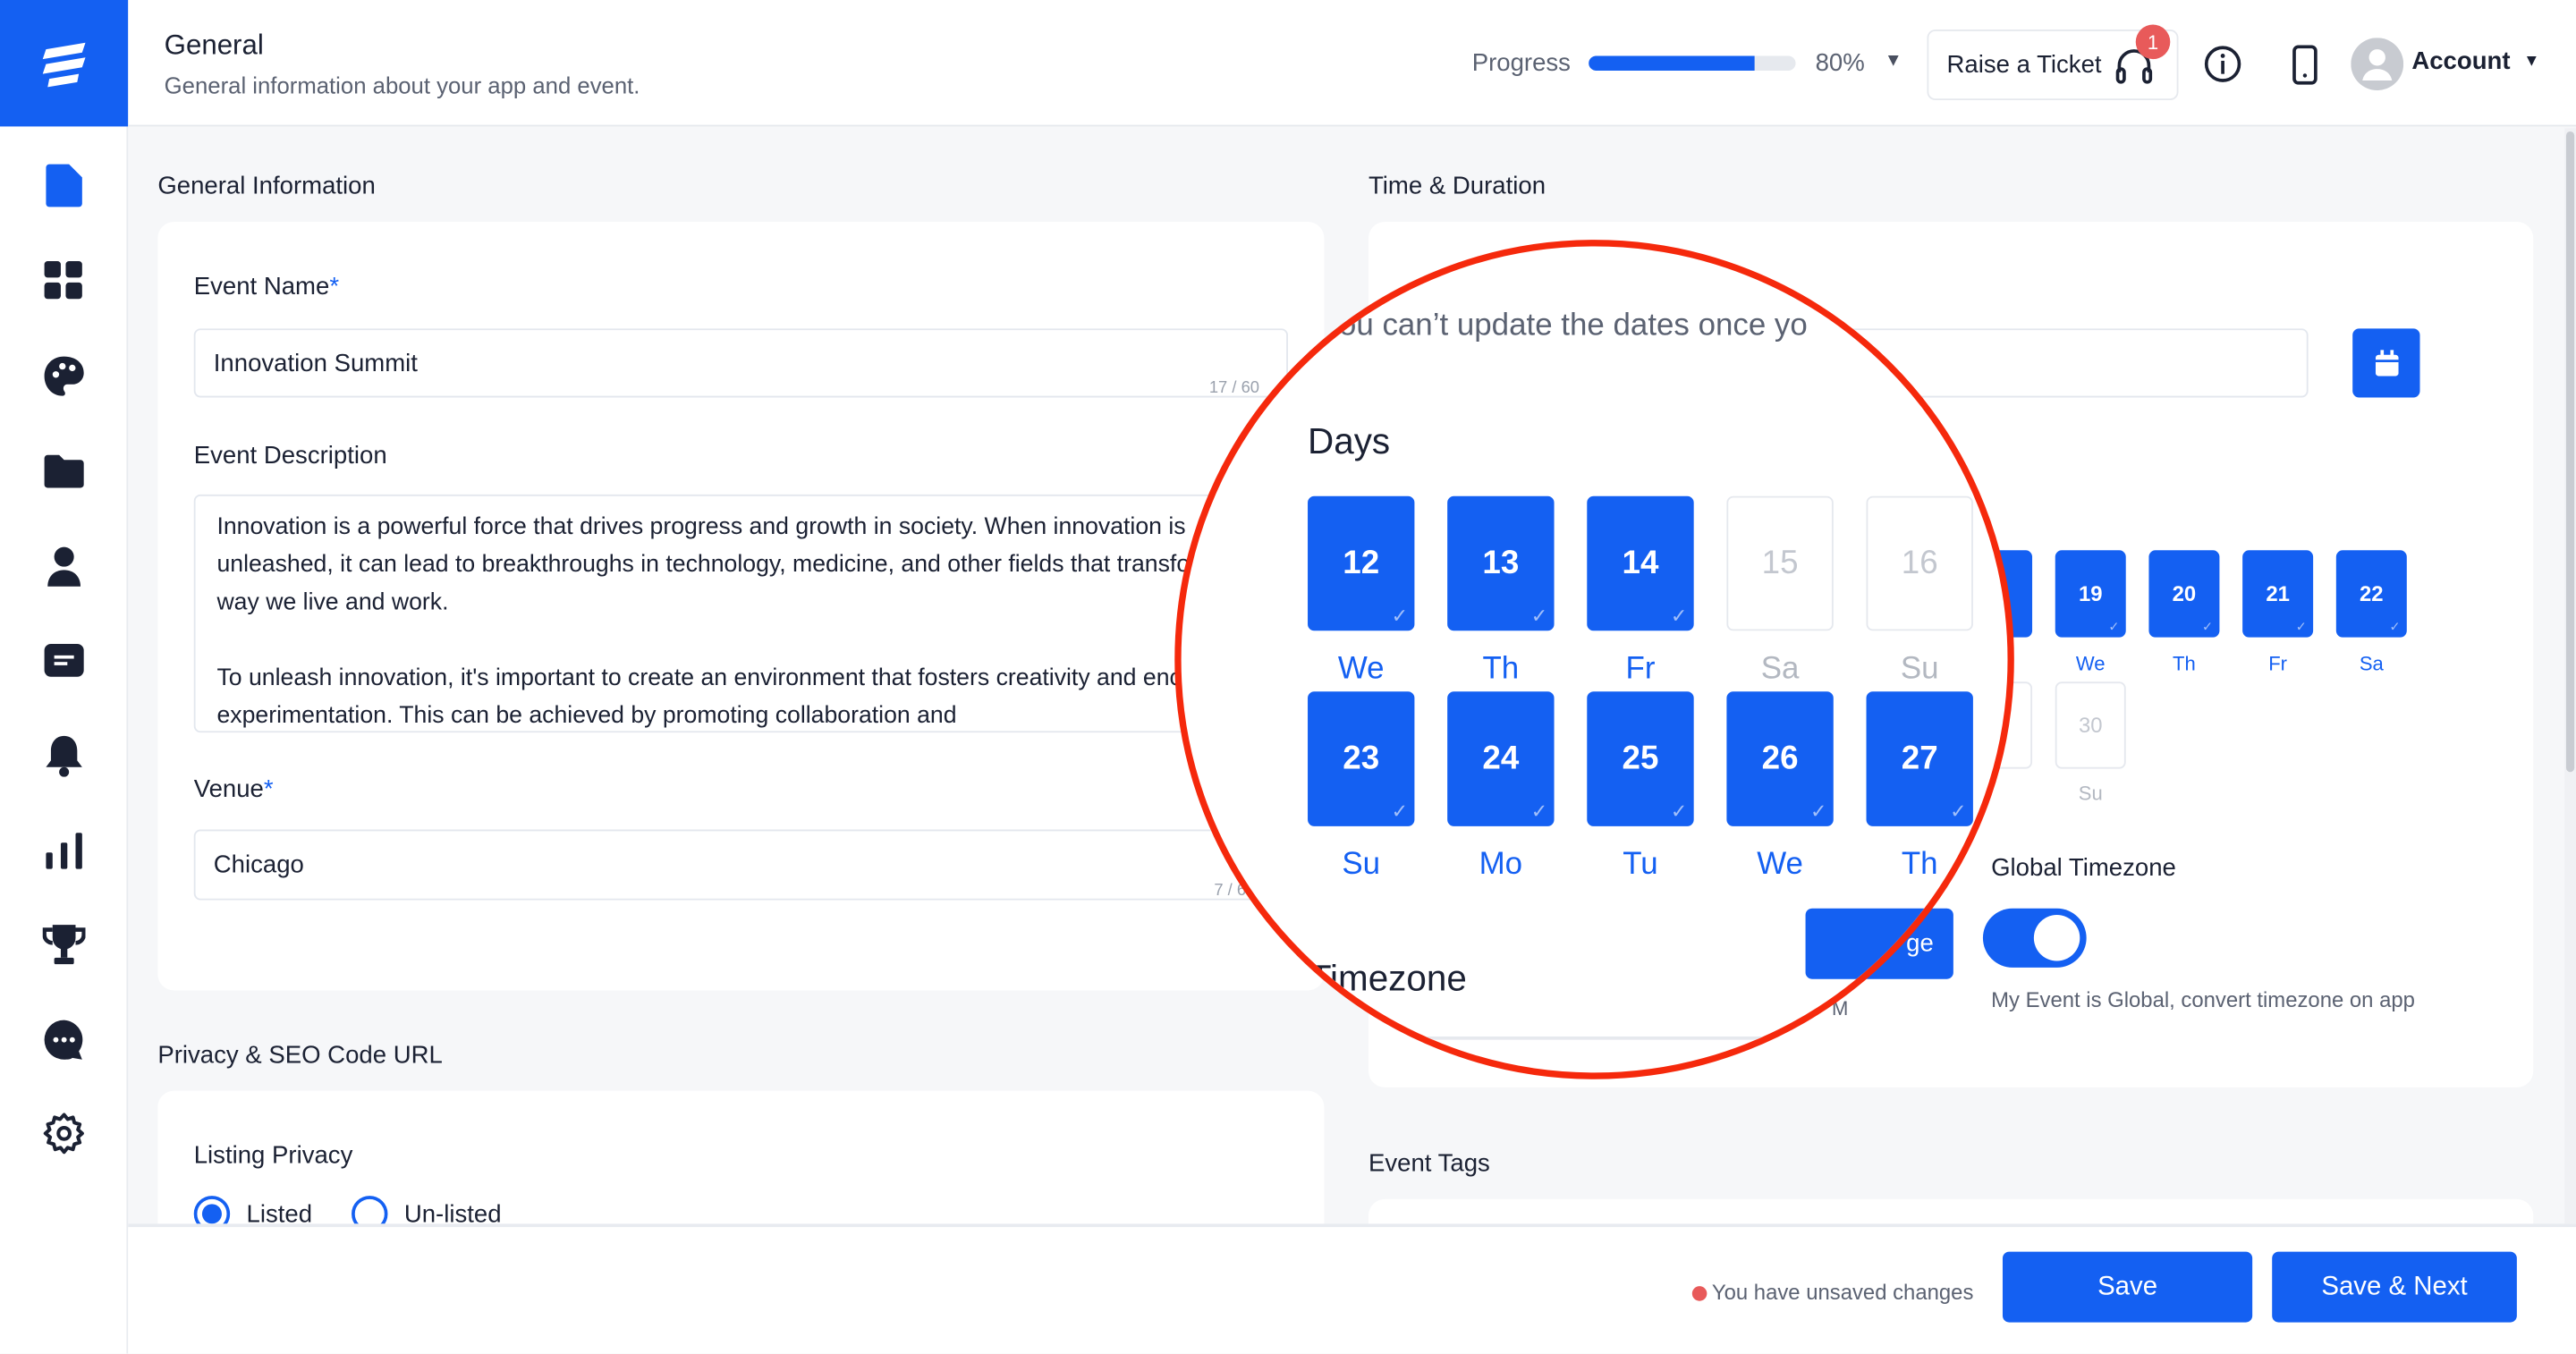 The image size is (2576, 1354). I want to click on sidebar-item-notifications, so click(64, 755).